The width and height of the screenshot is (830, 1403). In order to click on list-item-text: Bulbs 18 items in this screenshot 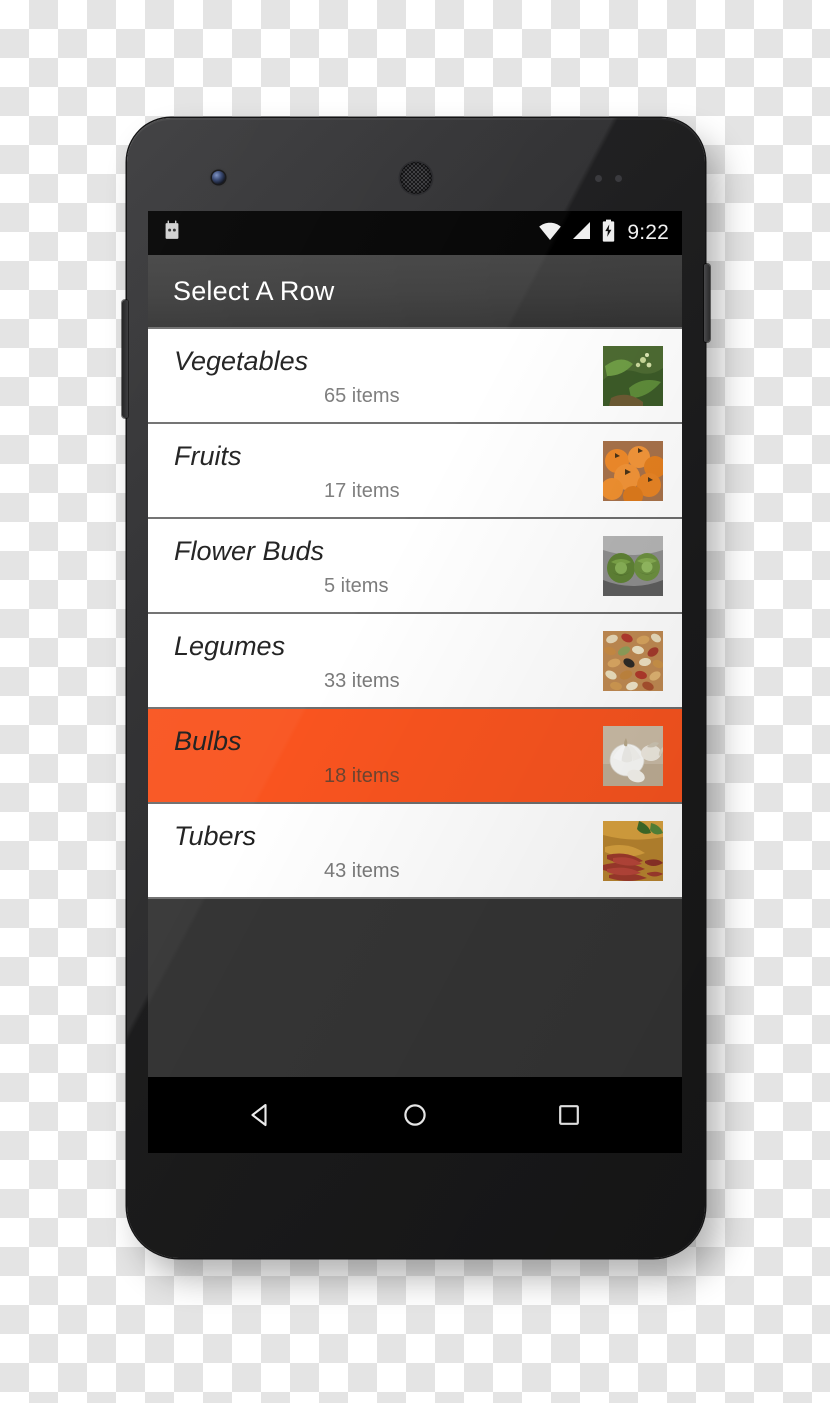, I will do `click(388, 755)`.